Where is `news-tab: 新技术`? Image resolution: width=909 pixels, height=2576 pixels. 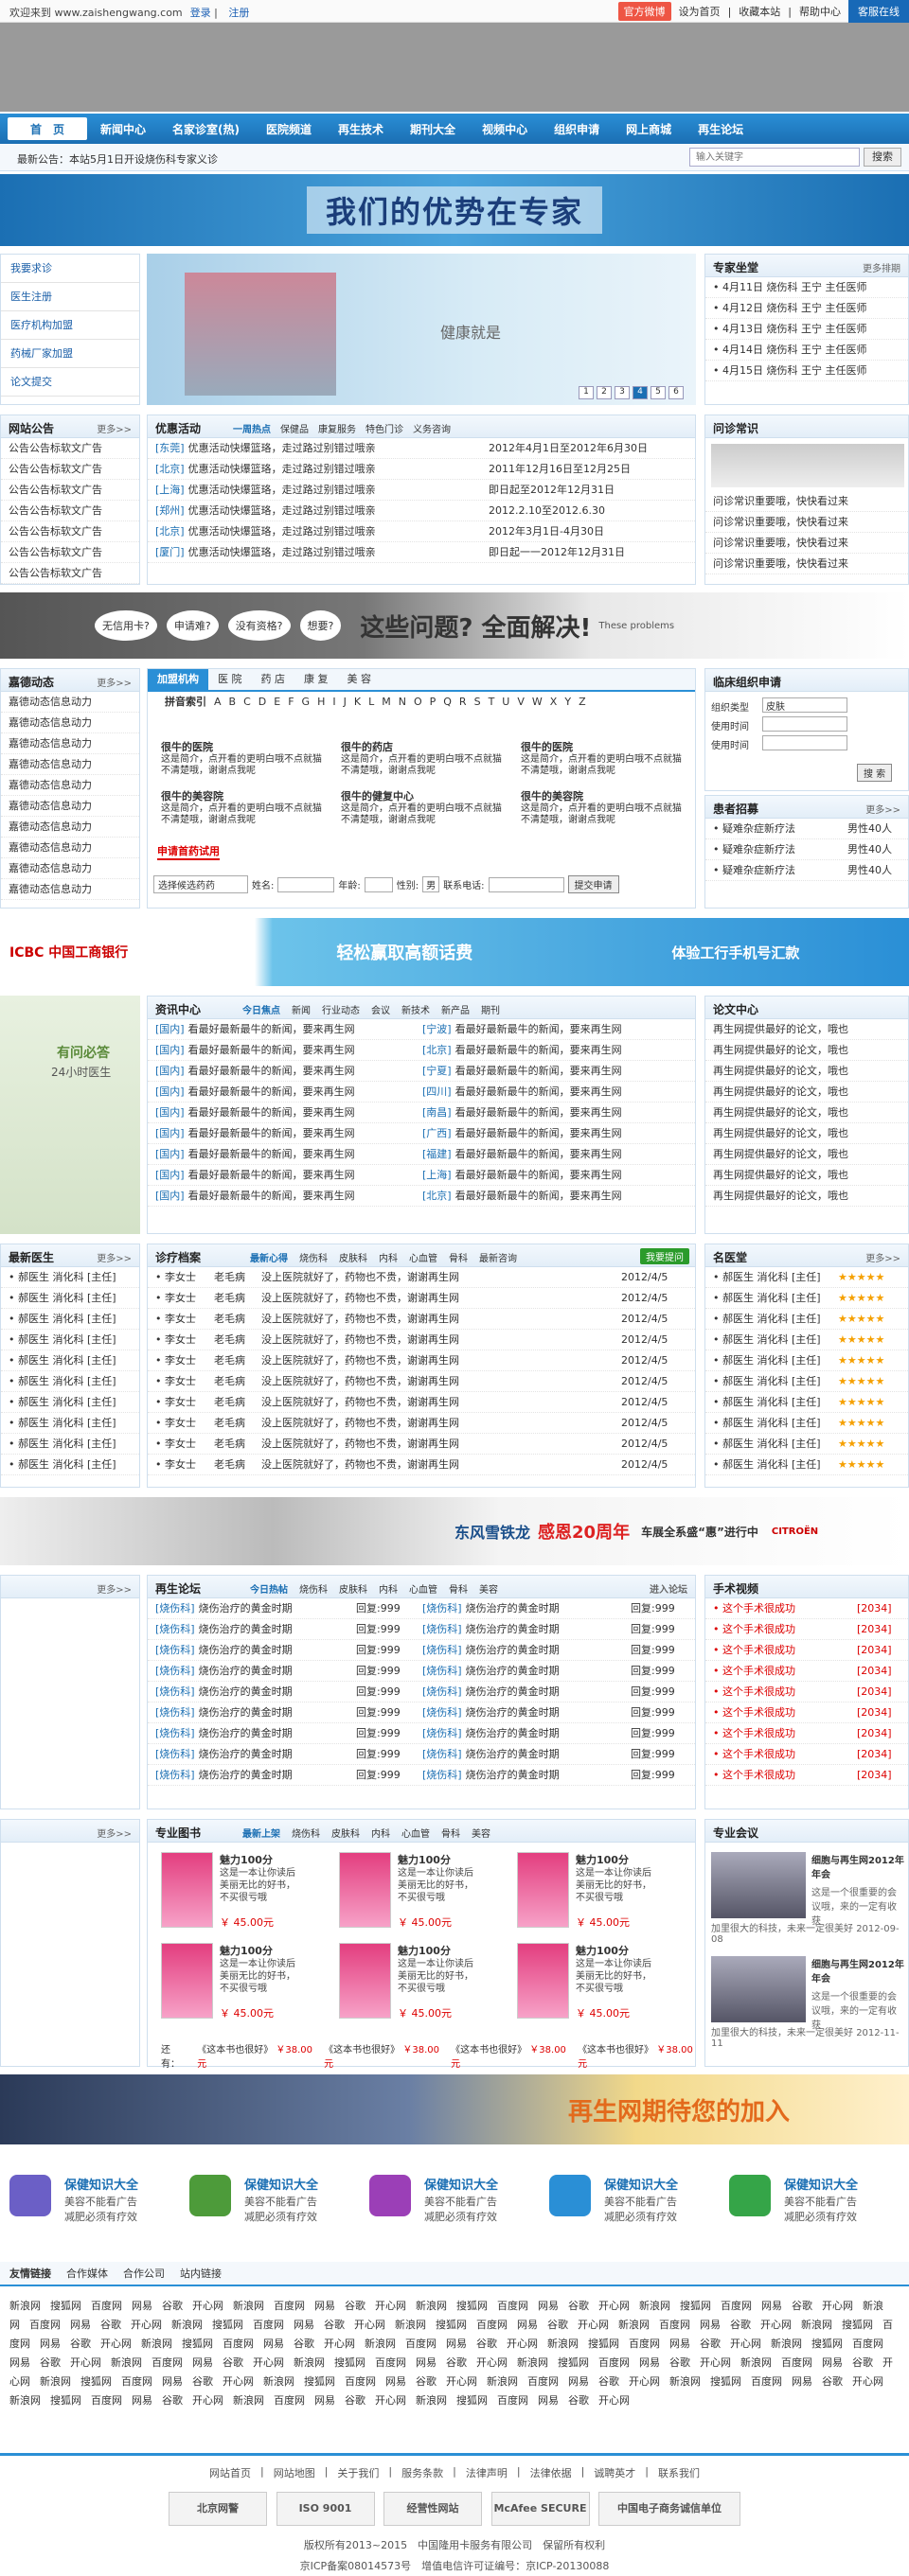
news-tab: 新技术 is located at coordinates (415, 1009).